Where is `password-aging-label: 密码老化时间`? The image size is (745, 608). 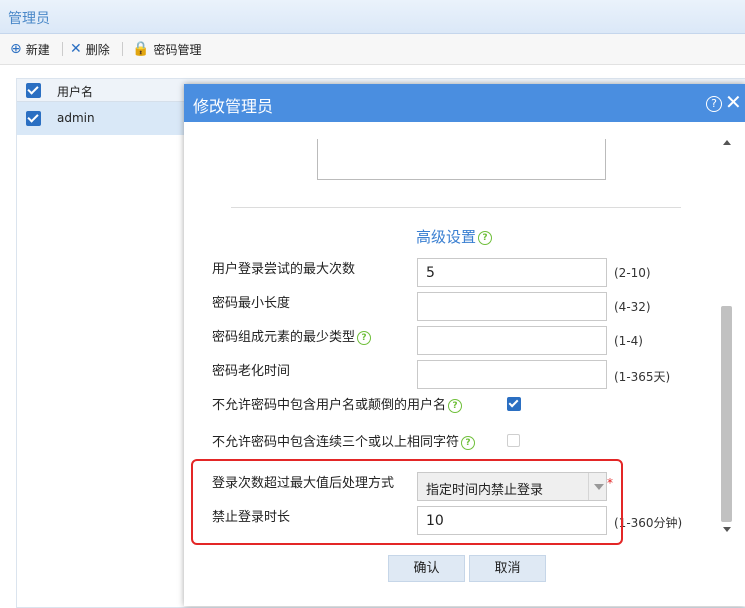
password-aging-label: 密码老化时间 is located at coordinates (251, 371).